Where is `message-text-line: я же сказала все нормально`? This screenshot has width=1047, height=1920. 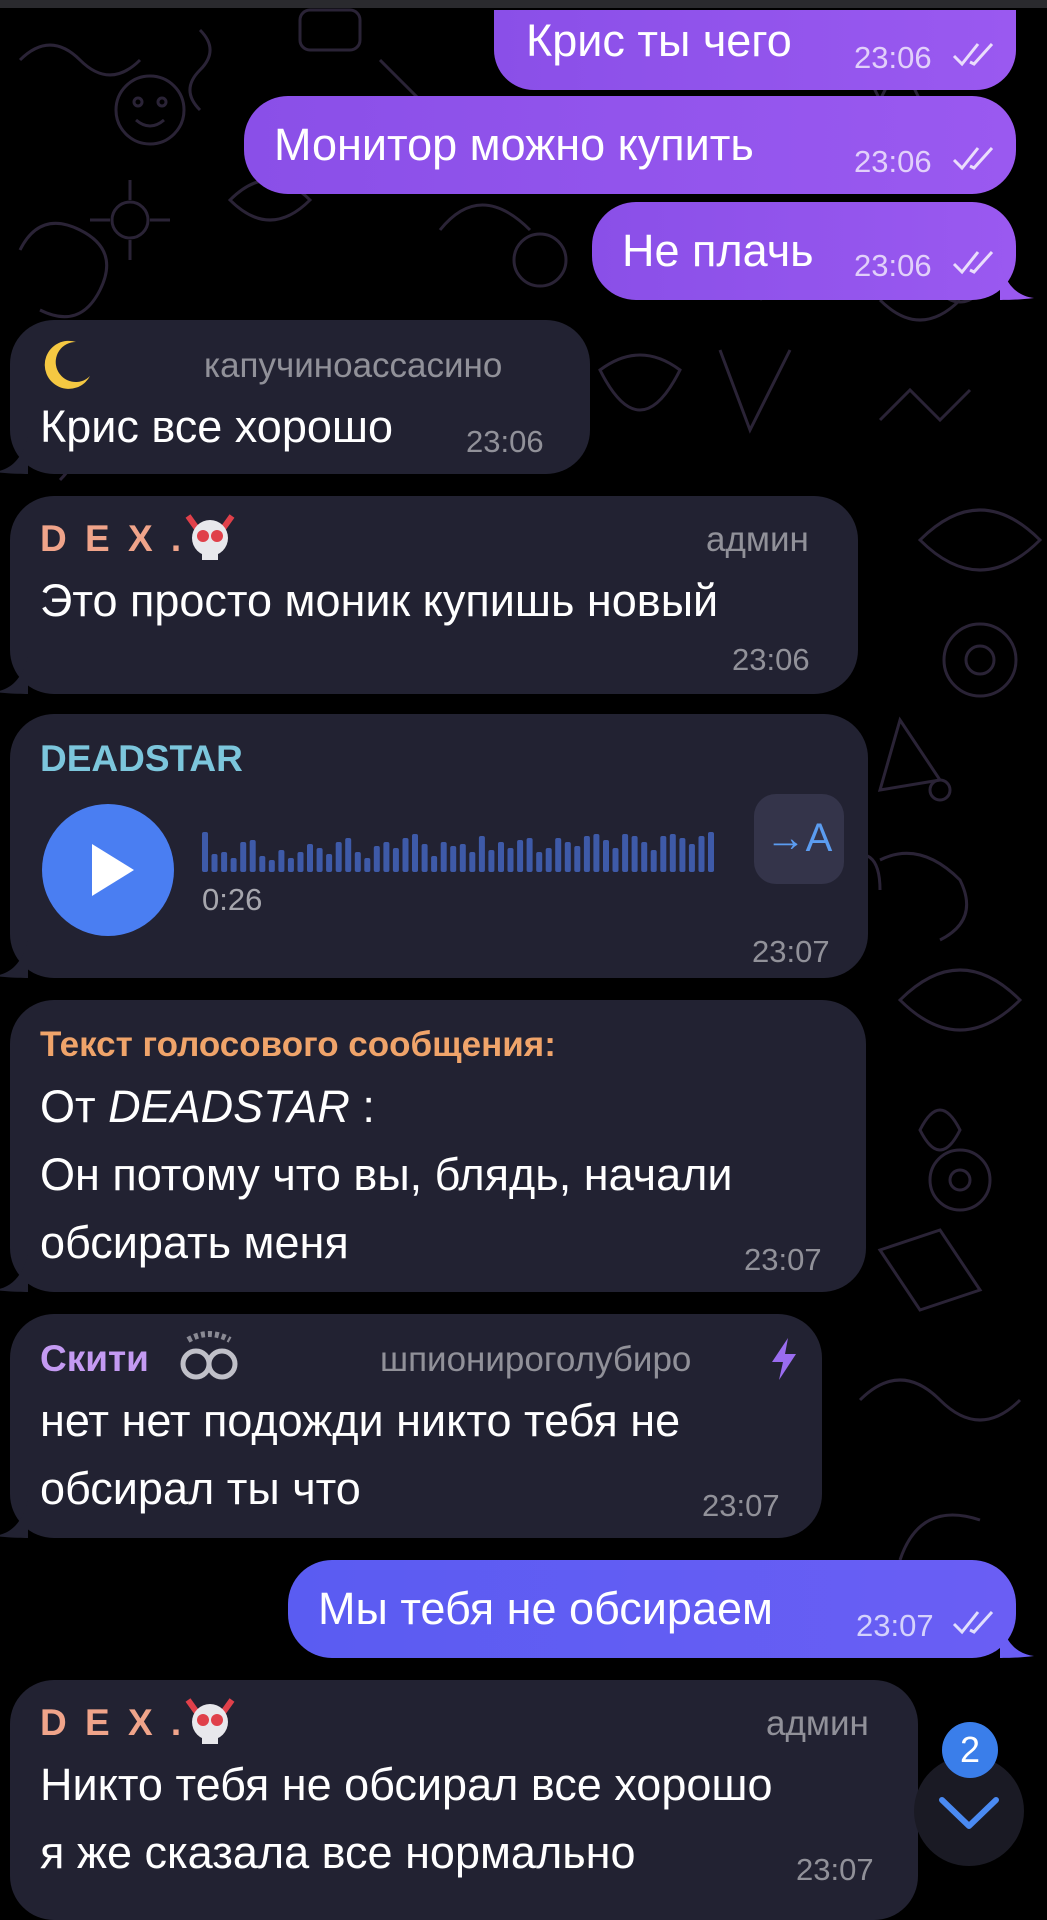 message-text-line: я же сказала все нормально is located at coordinates (338, 1852).